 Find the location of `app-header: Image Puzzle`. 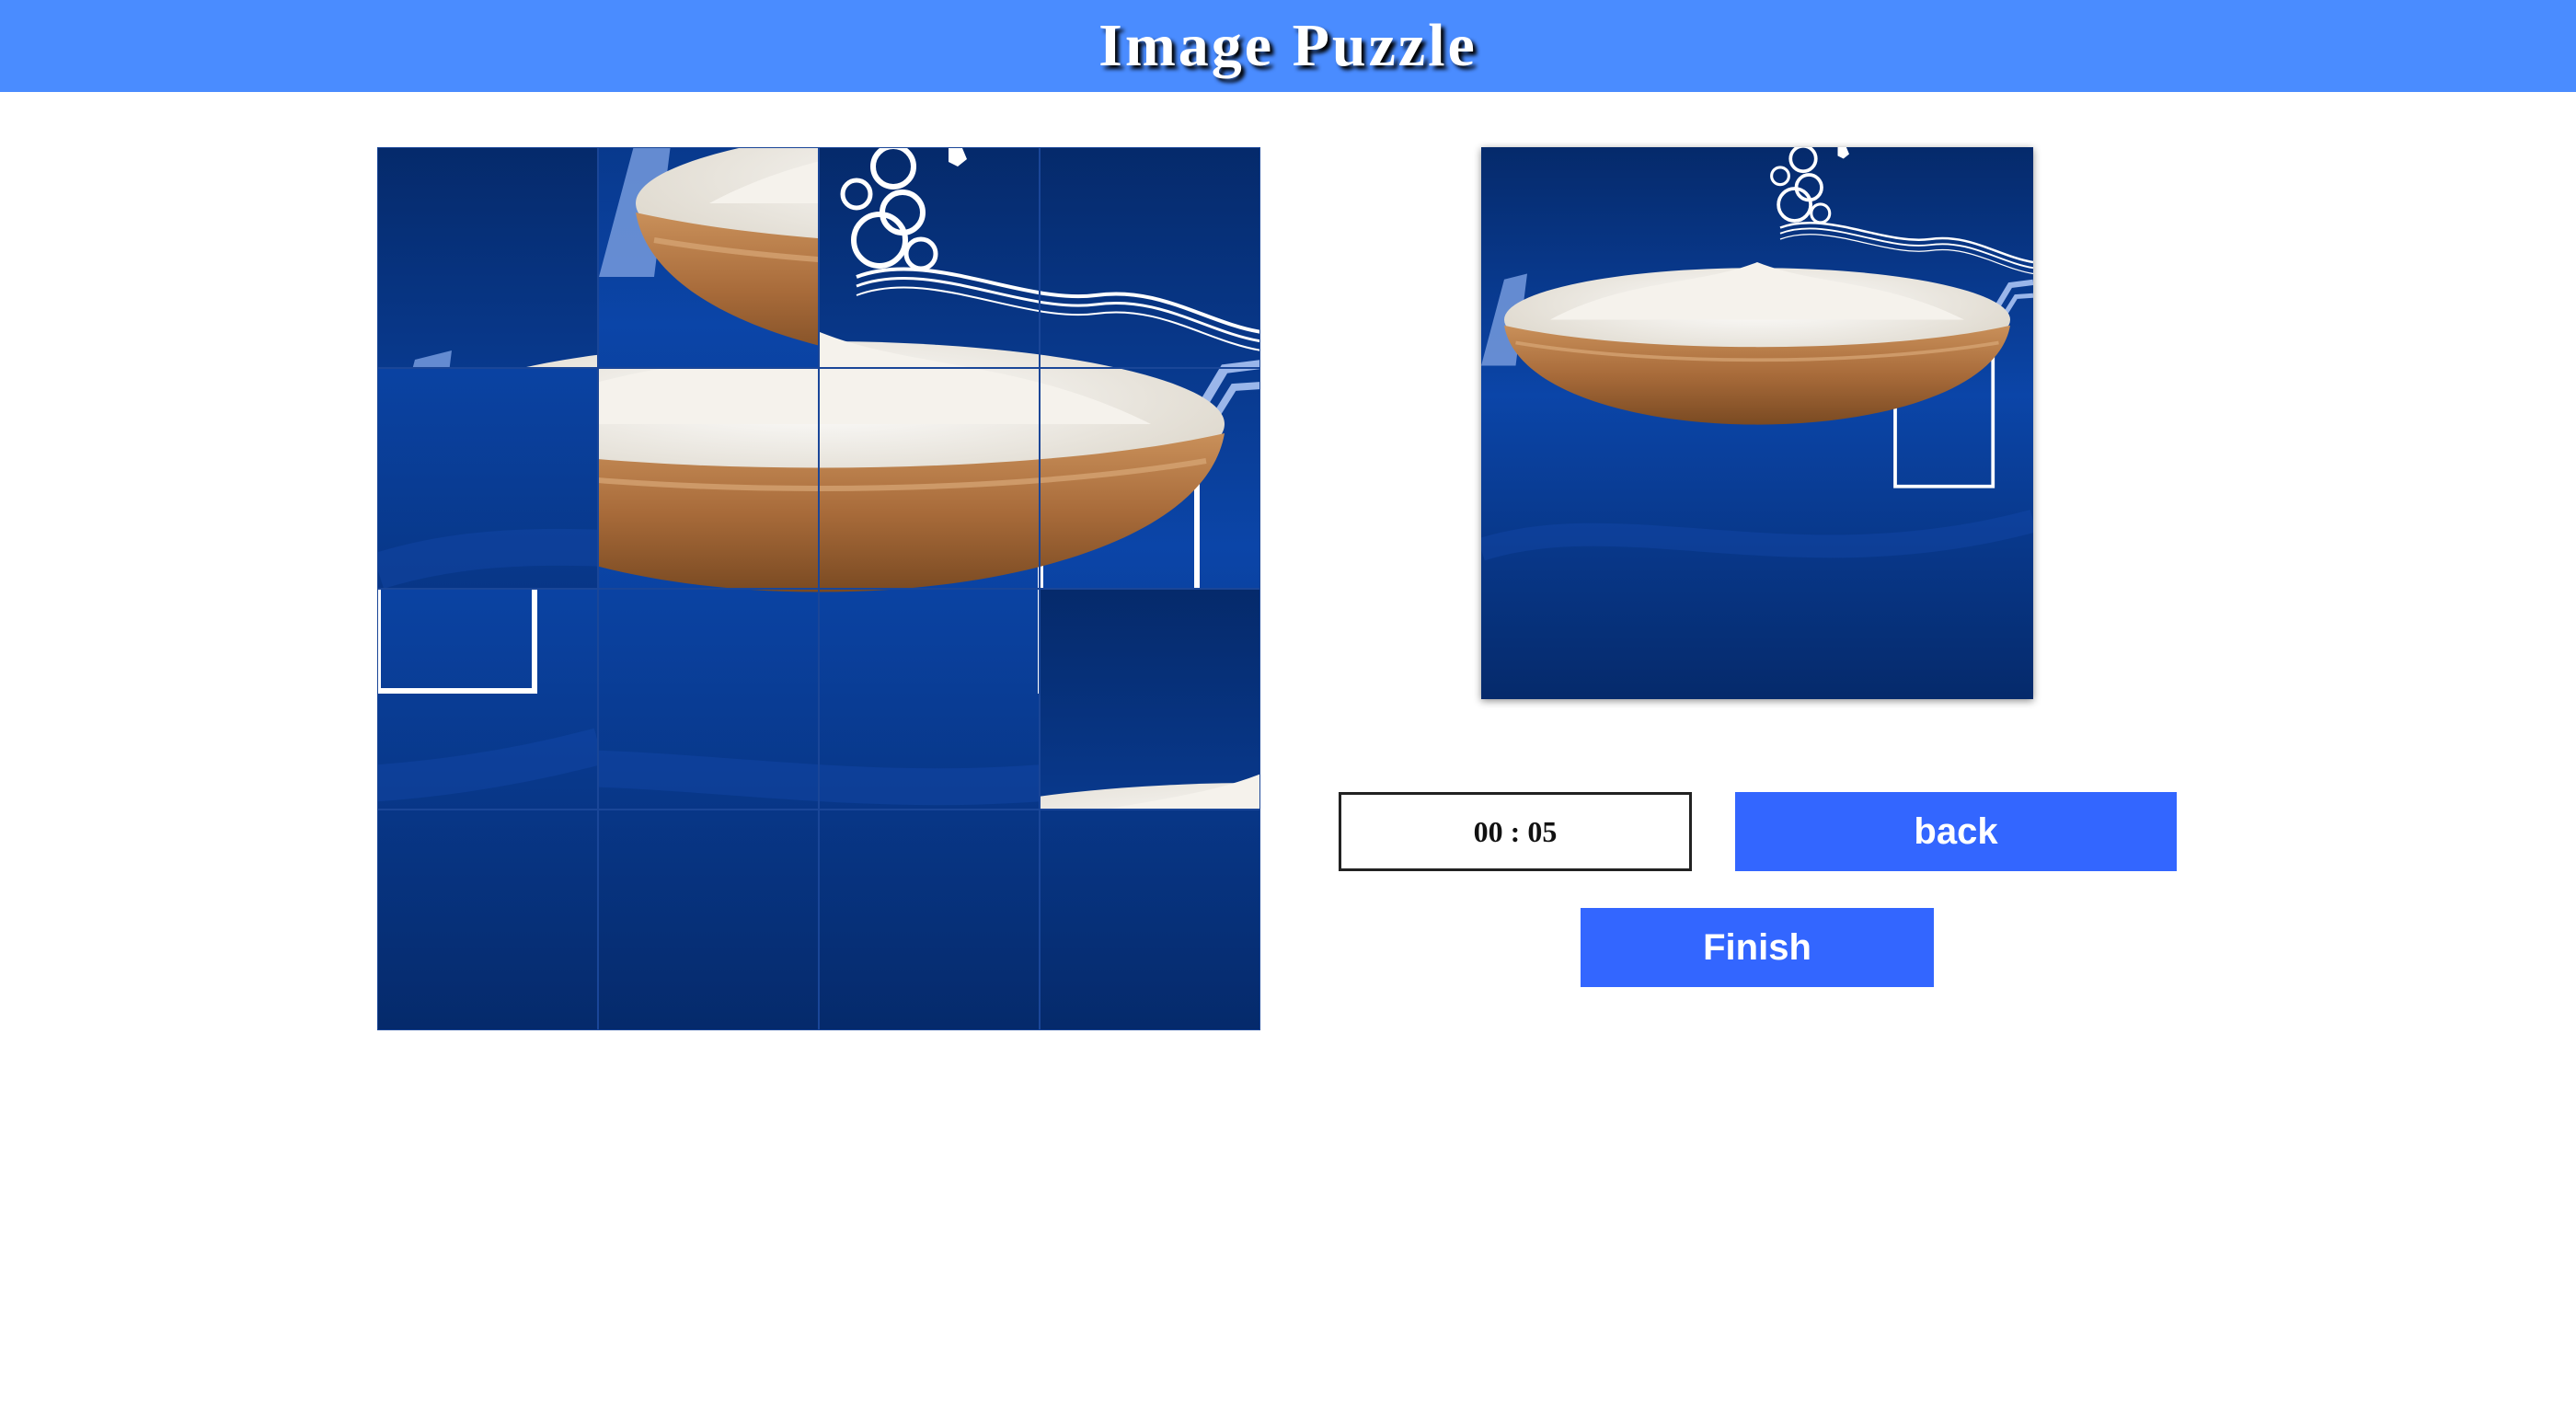

app-header: Image Puzzle is located at coordinates (1288, 46).